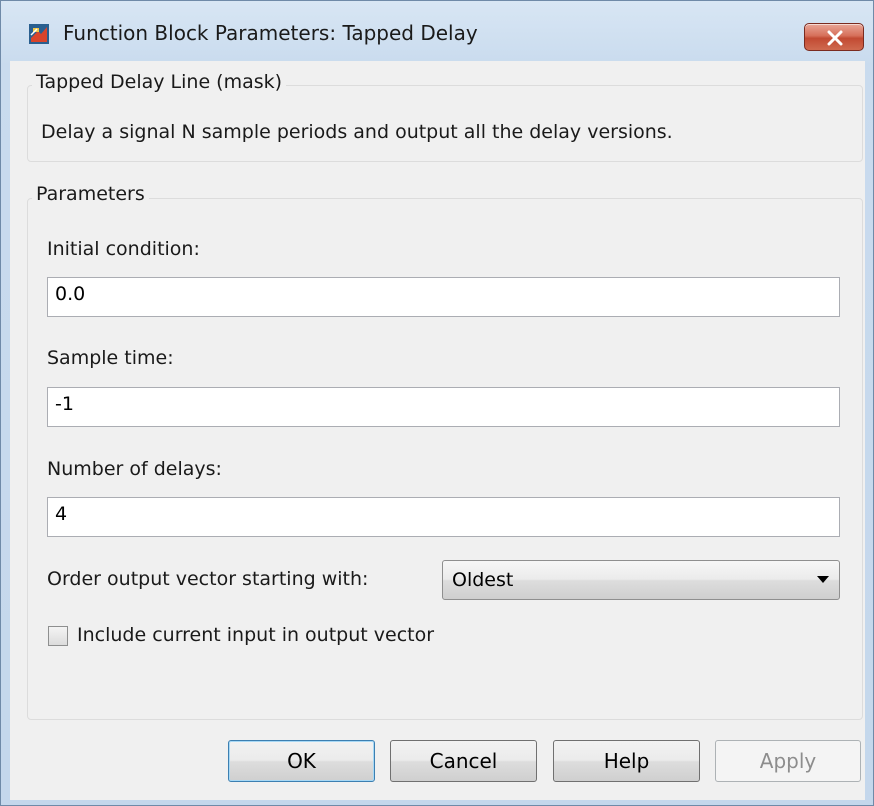 The image size is (874, 806). Describe the element at coordinates (39, 34) in the screenshot. I see `simulink-block-icon` at that location.